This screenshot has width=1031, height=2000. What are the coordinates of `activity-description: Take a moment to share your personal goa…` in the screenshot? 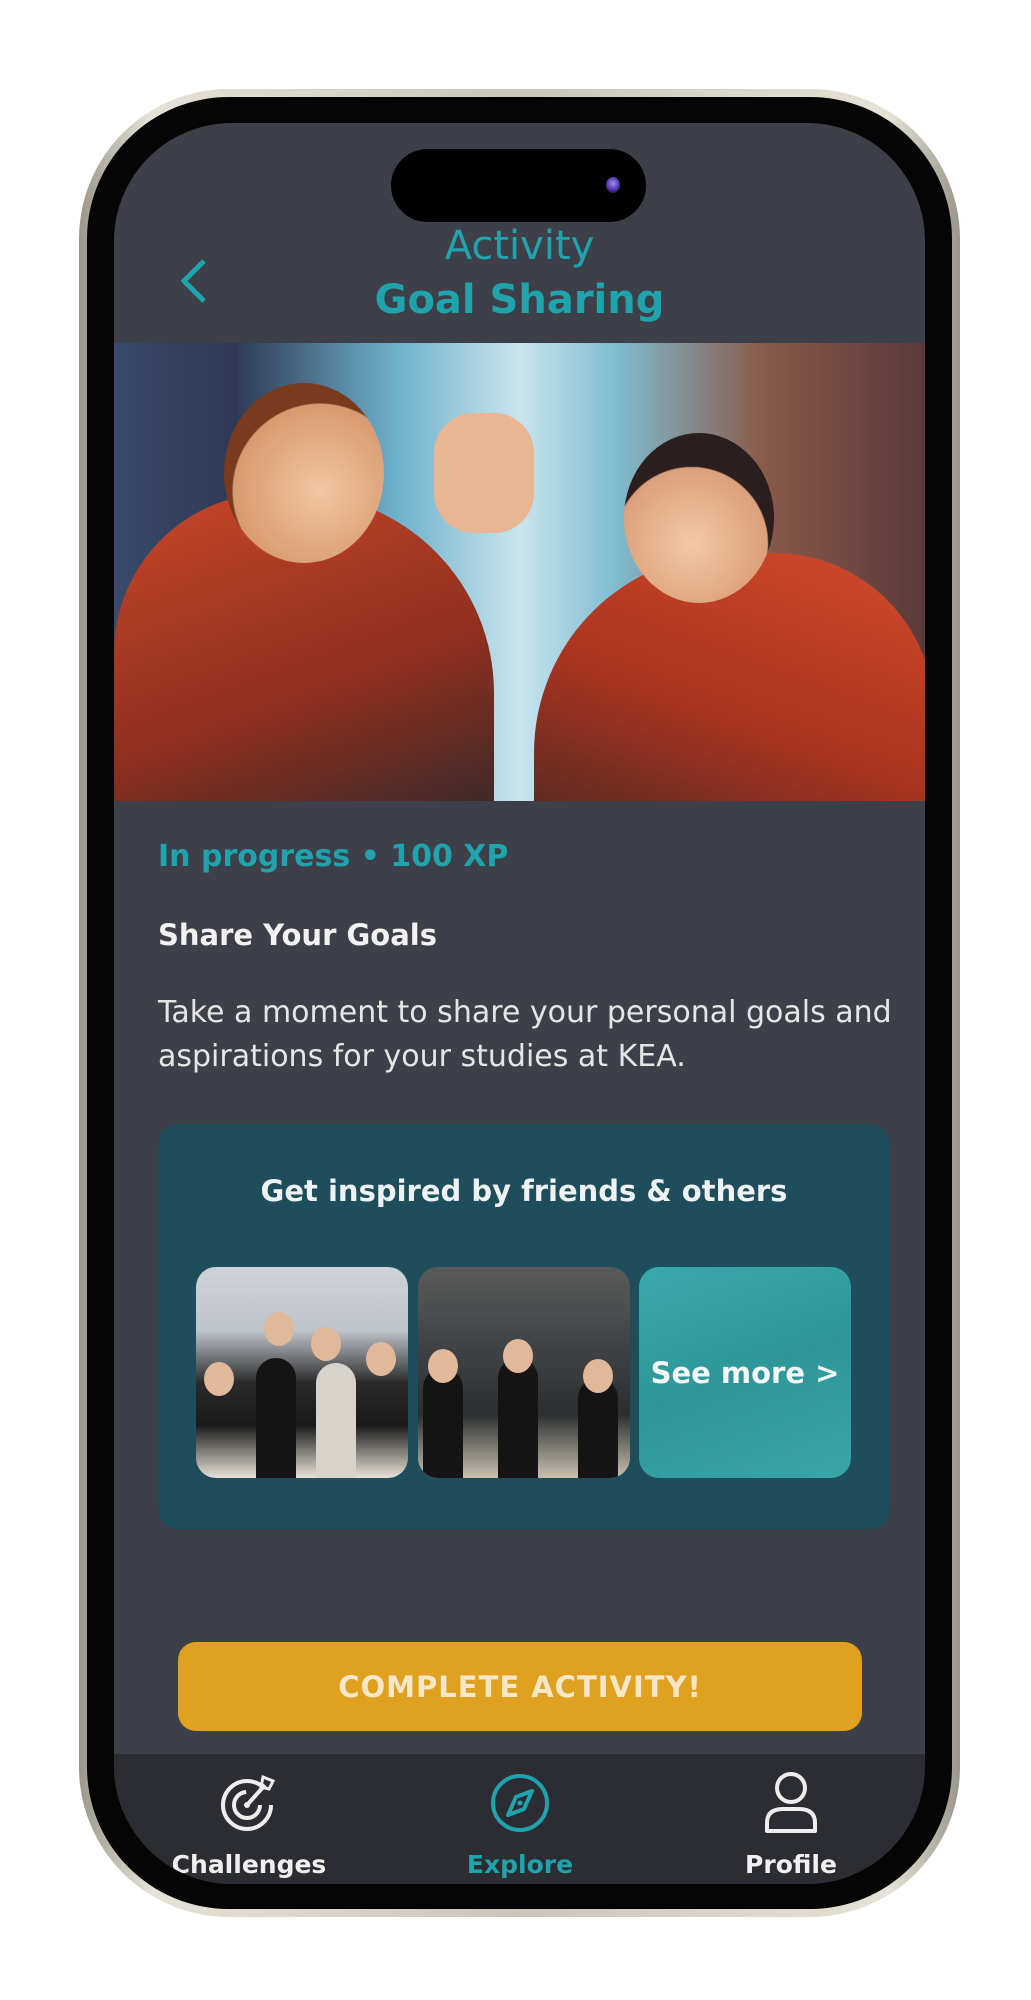 It's located at (525, 1034).